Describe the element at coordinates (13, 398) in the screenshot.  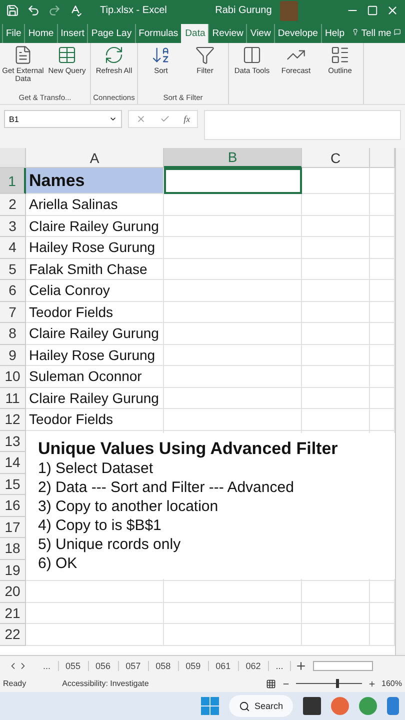
I see `row-header: 11` at that location.